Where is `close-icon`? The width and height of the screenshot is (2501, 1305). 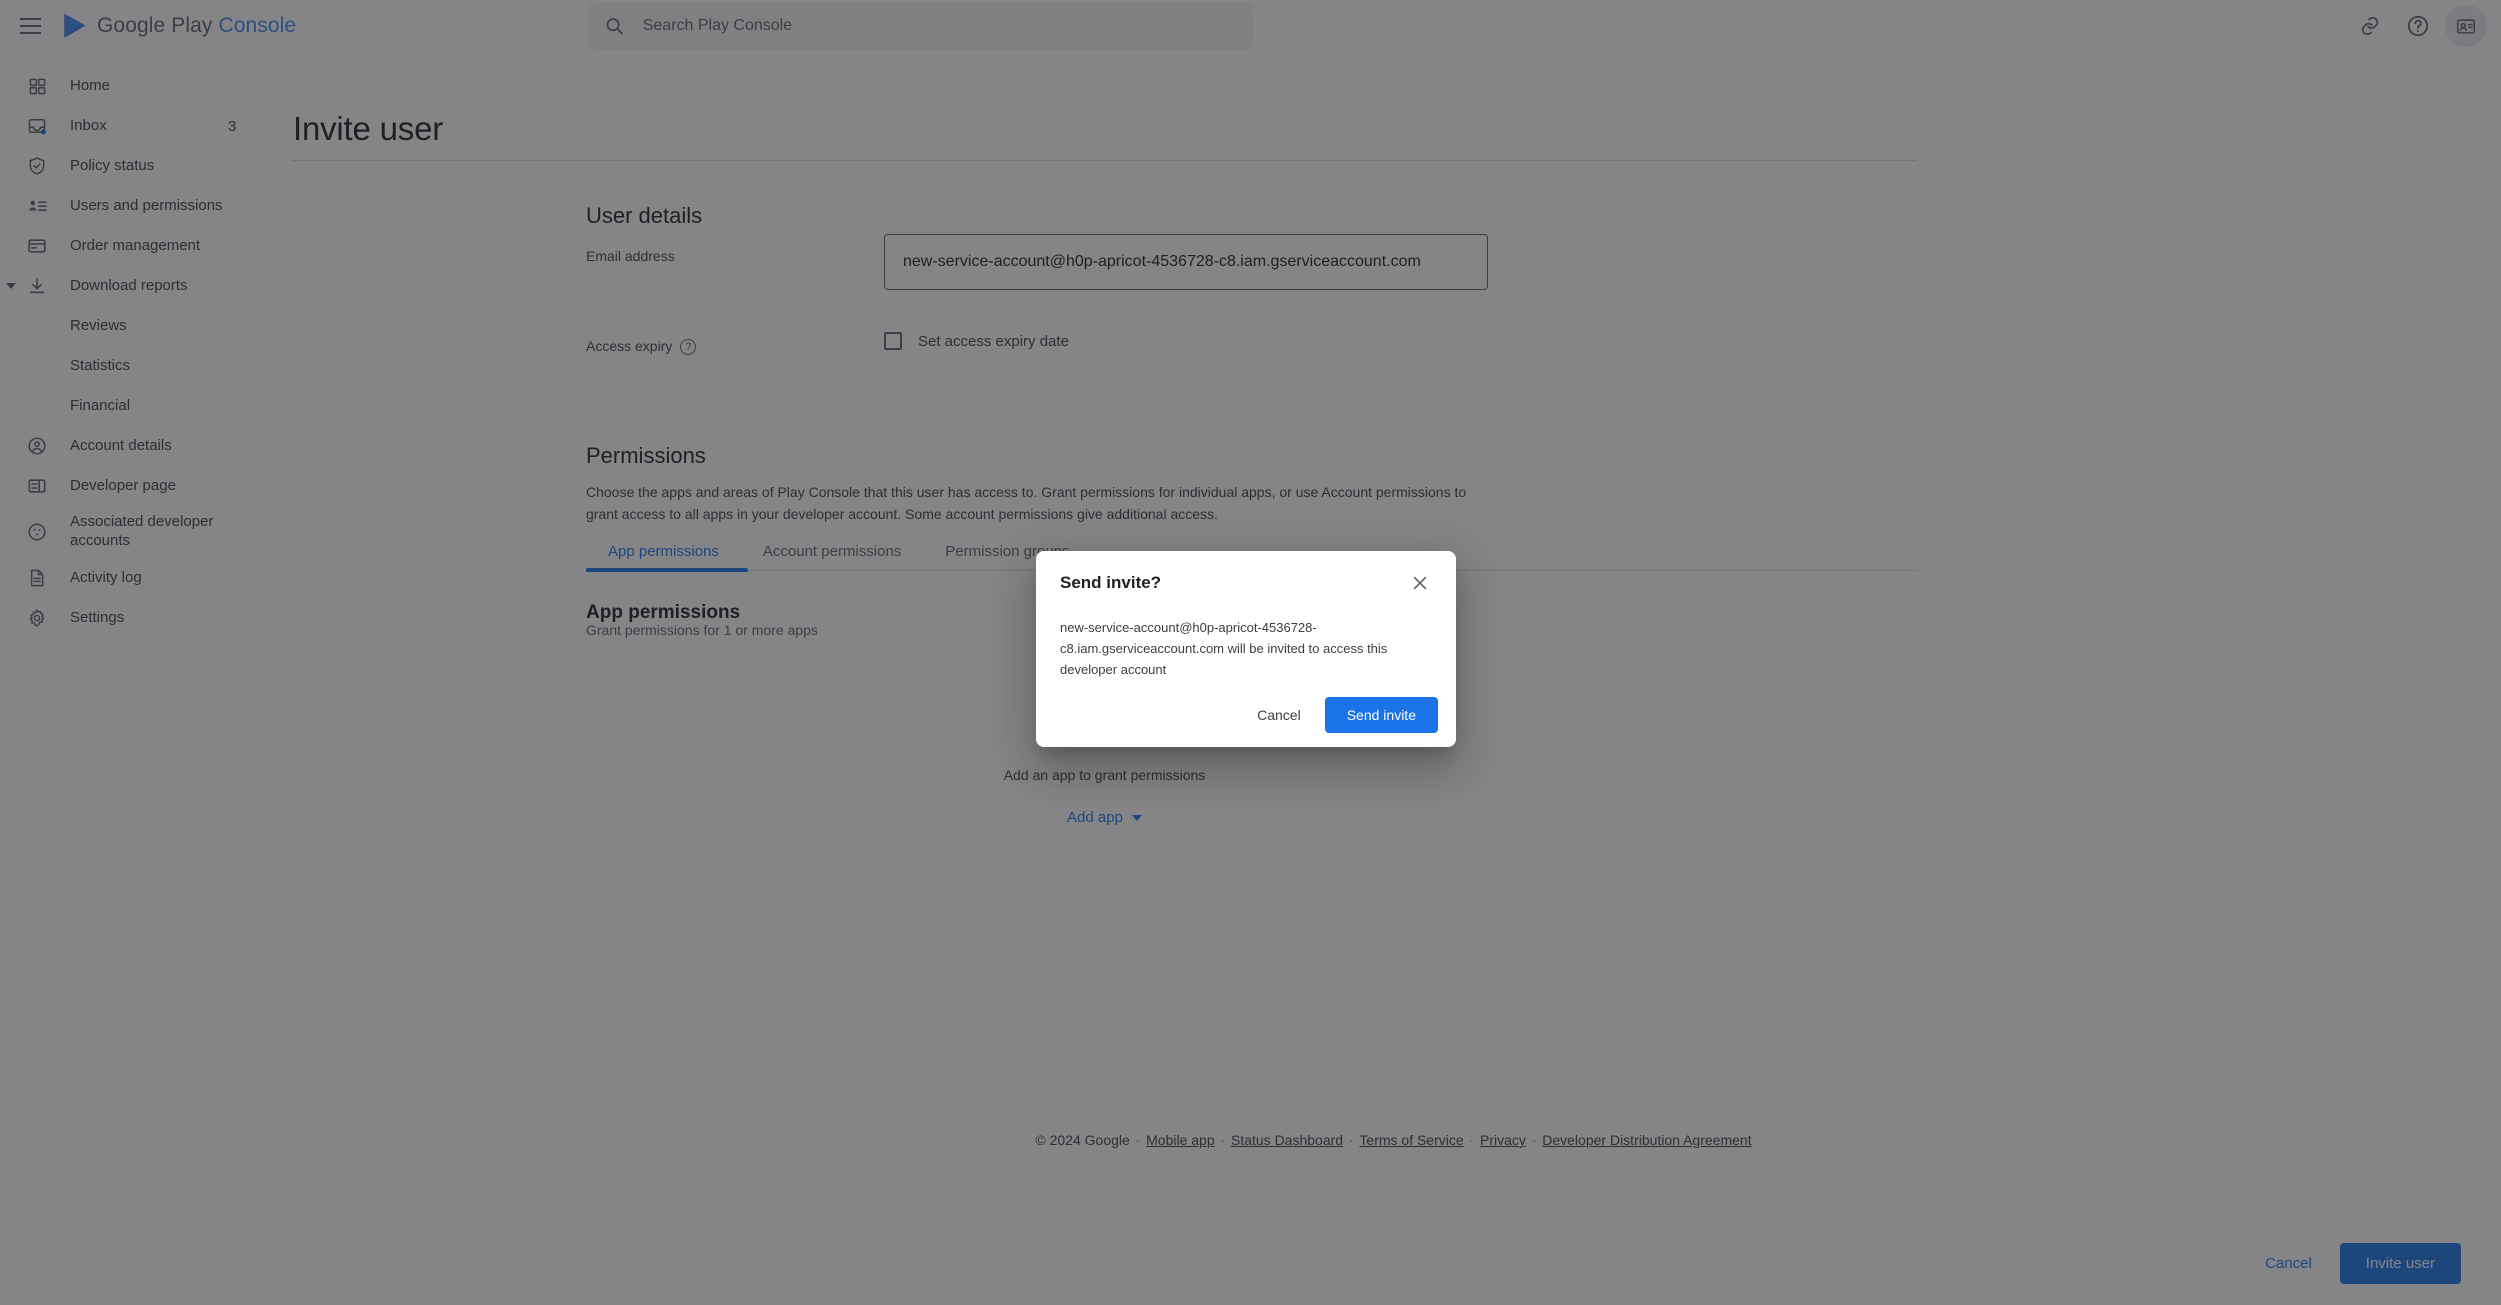 close-icon is located at coordinates (1420, 583).